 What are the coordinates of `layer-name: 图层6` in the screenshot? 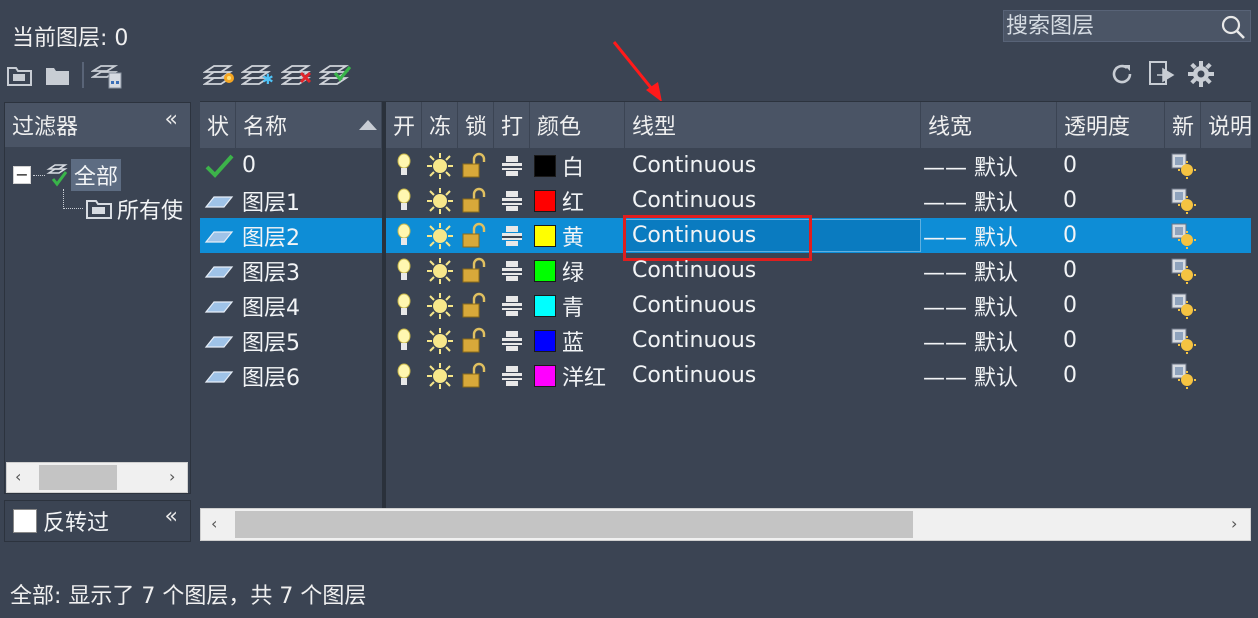 It's located at (312, 375).